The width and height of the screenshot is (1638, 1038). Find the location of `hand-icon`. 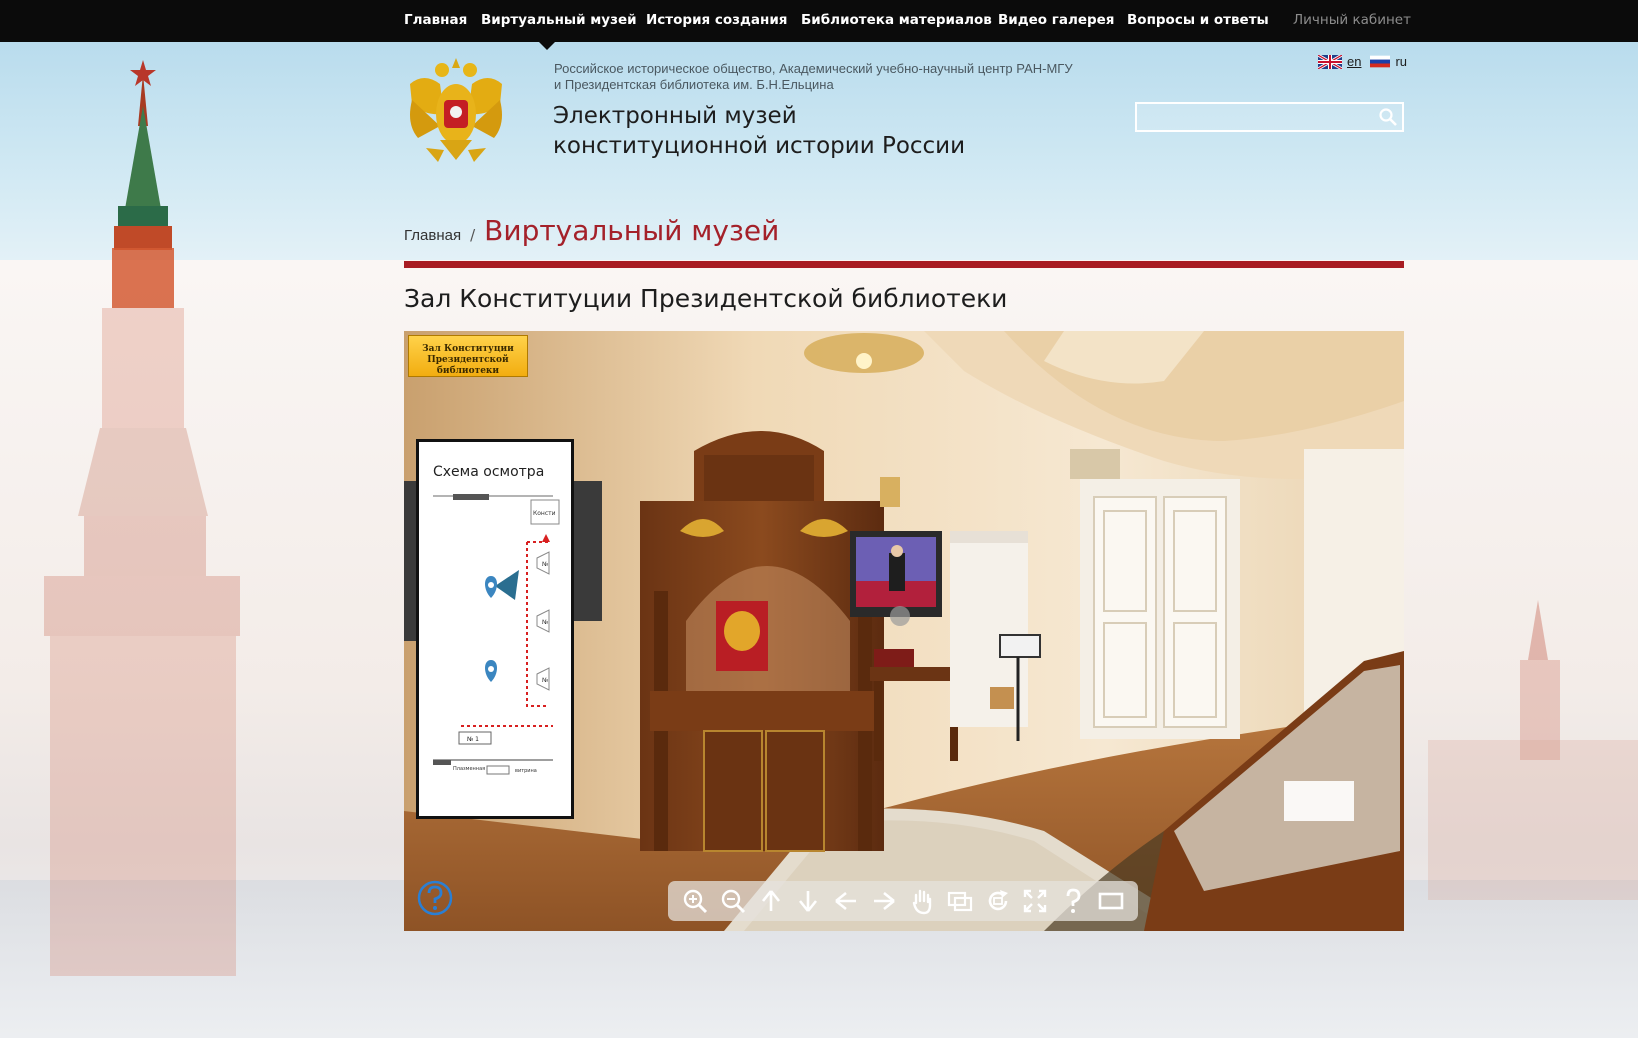

hand-icon is located at coordinates (922, 901).